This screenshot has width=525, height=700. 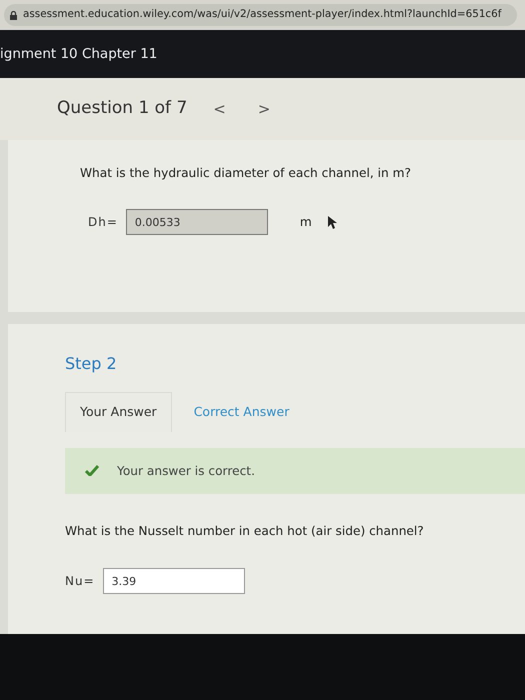 What do you see at coordinates (103, 223) in the screenshot?
I see `field-label: Dh=` at bounding box center [103, 223].